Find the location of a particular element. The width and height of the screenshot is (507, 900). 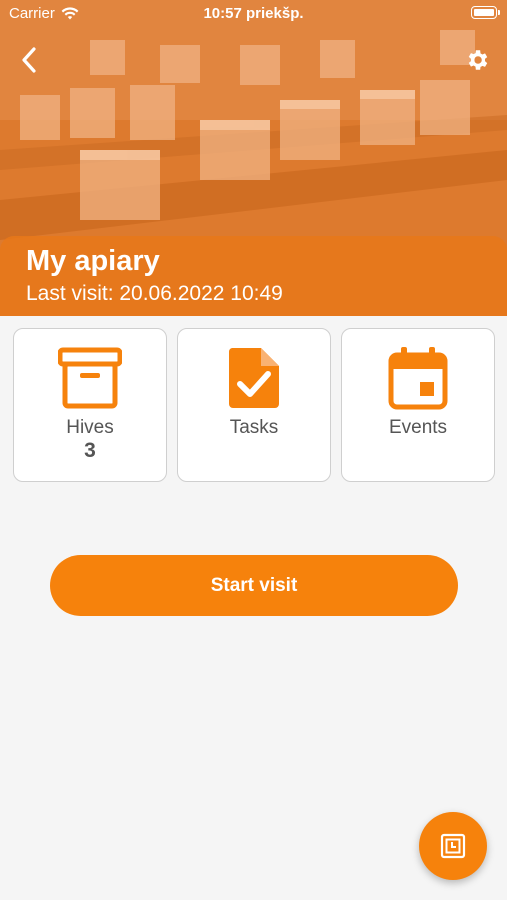

back-button is located at coordinates (29, 60).